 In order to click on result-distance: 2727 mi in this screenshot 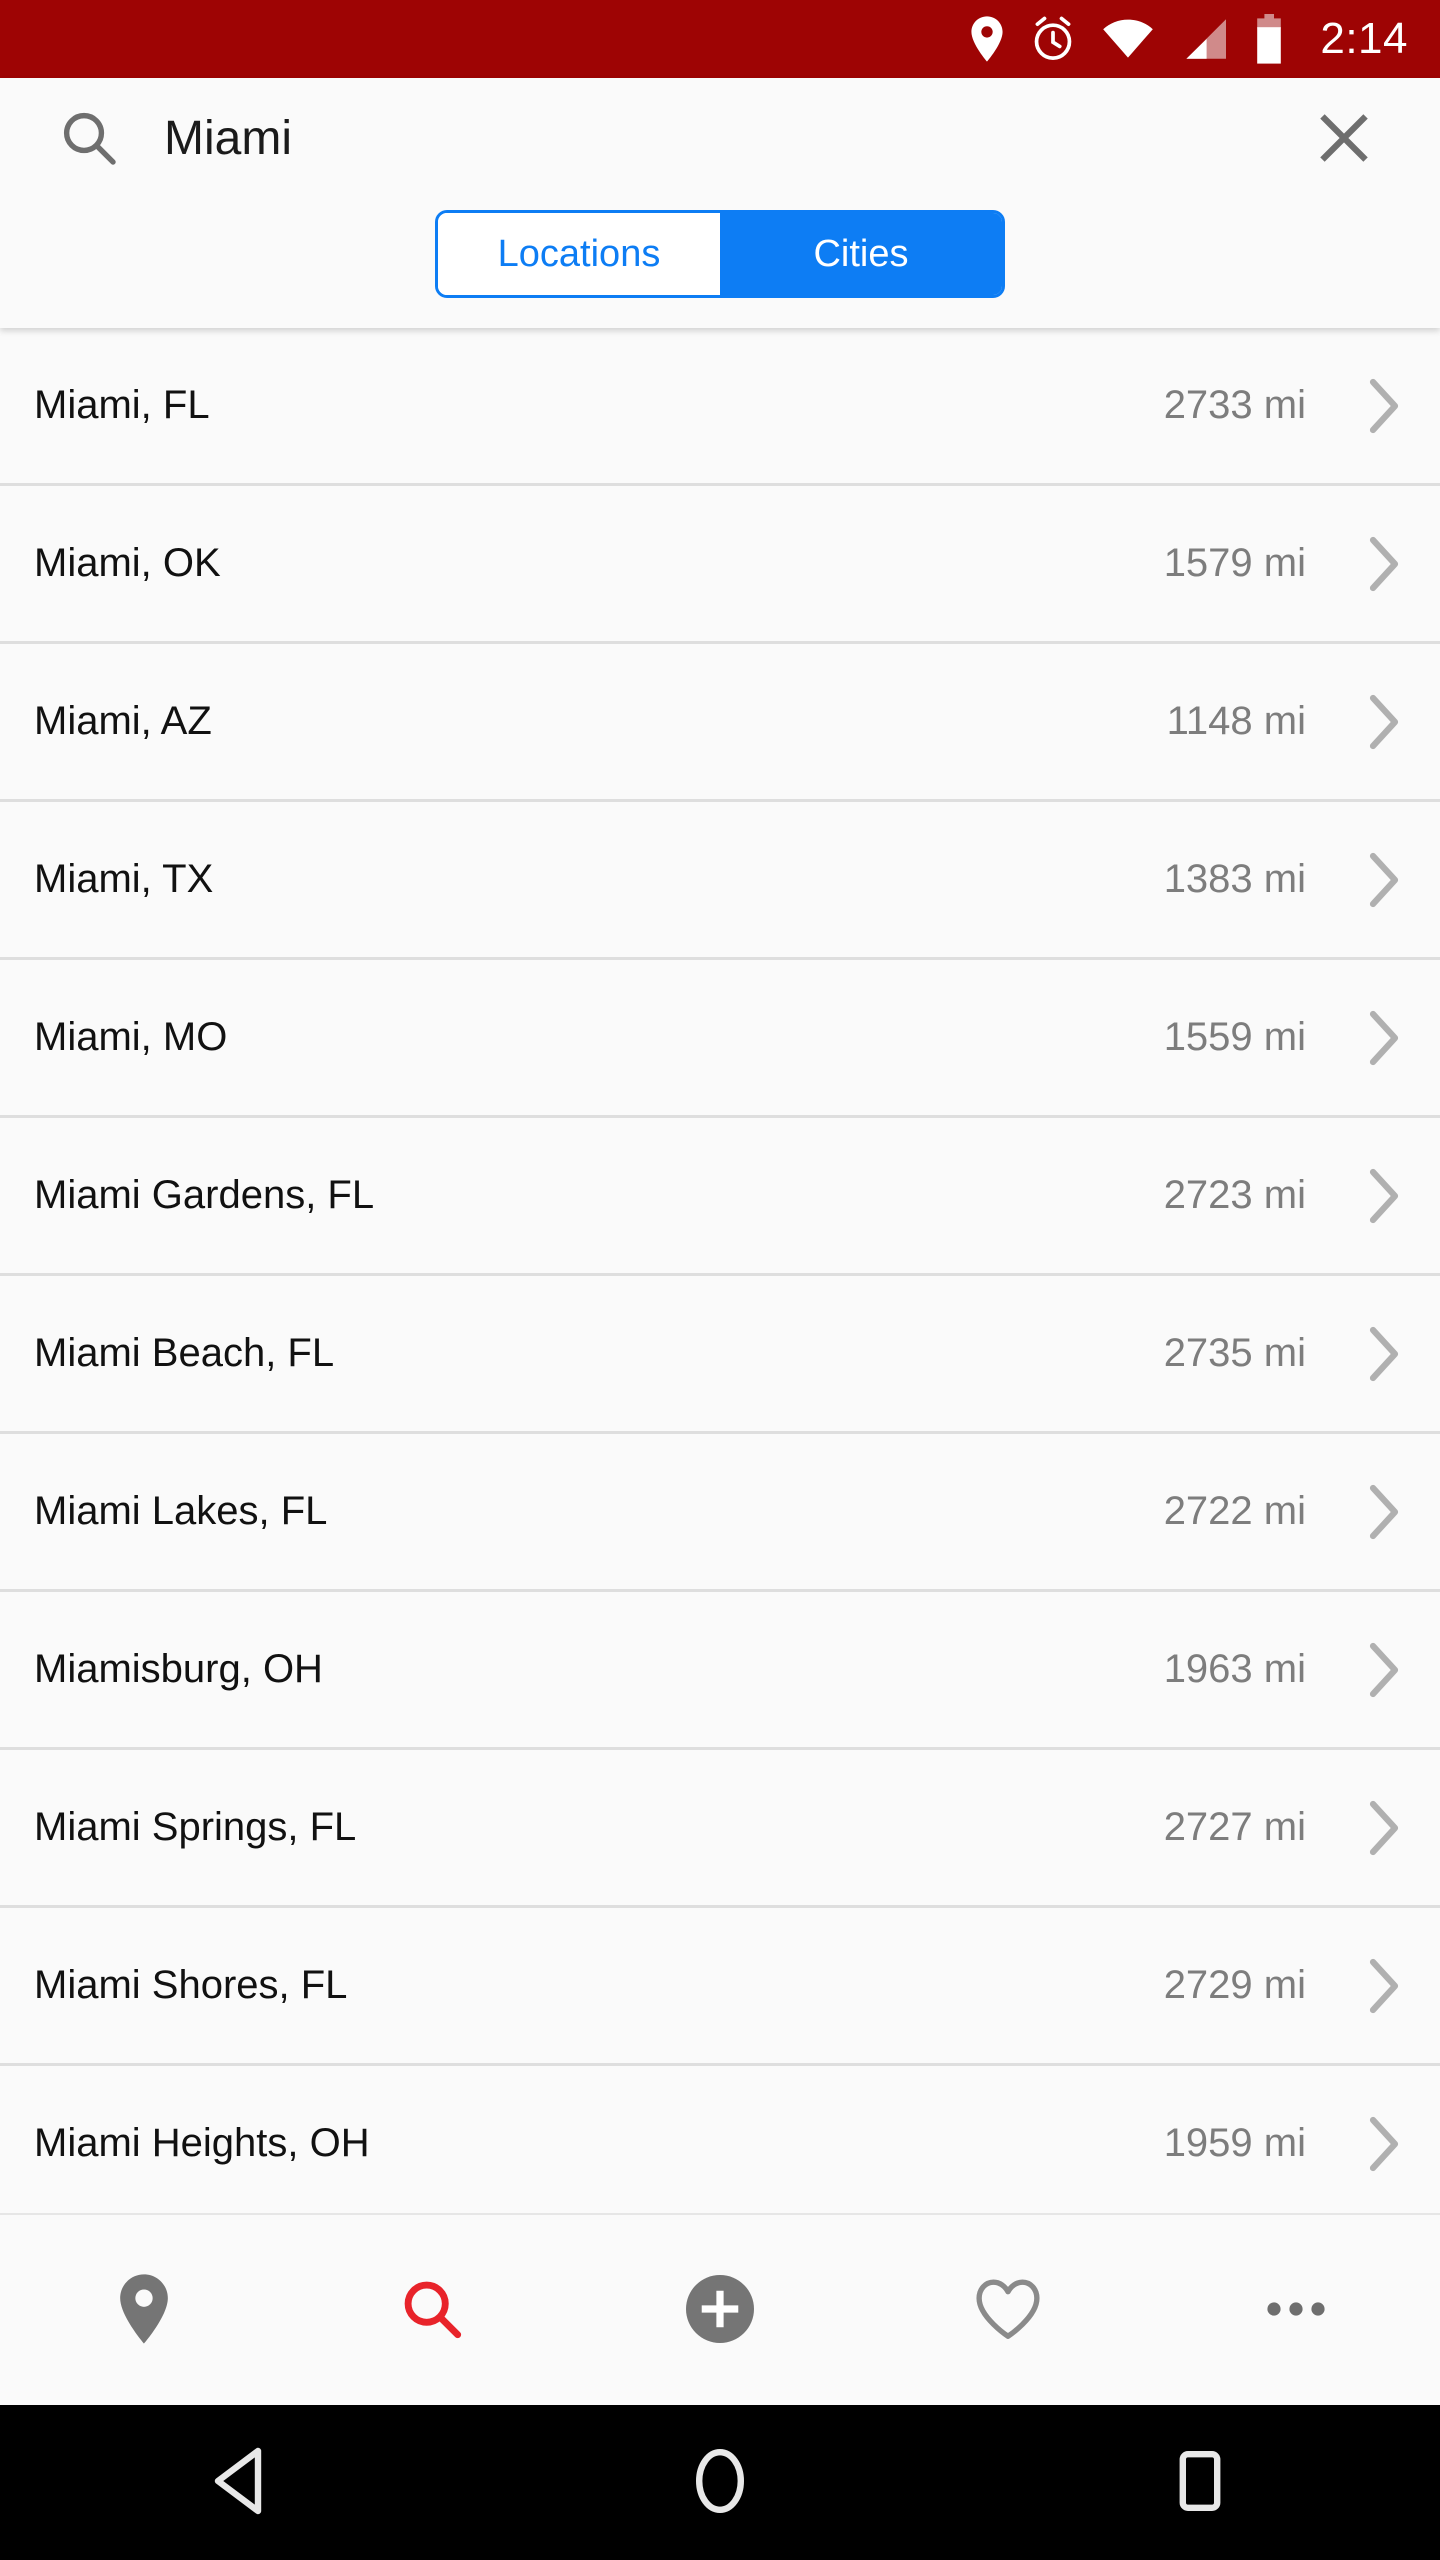, I will do `click(1234, 1827)`.